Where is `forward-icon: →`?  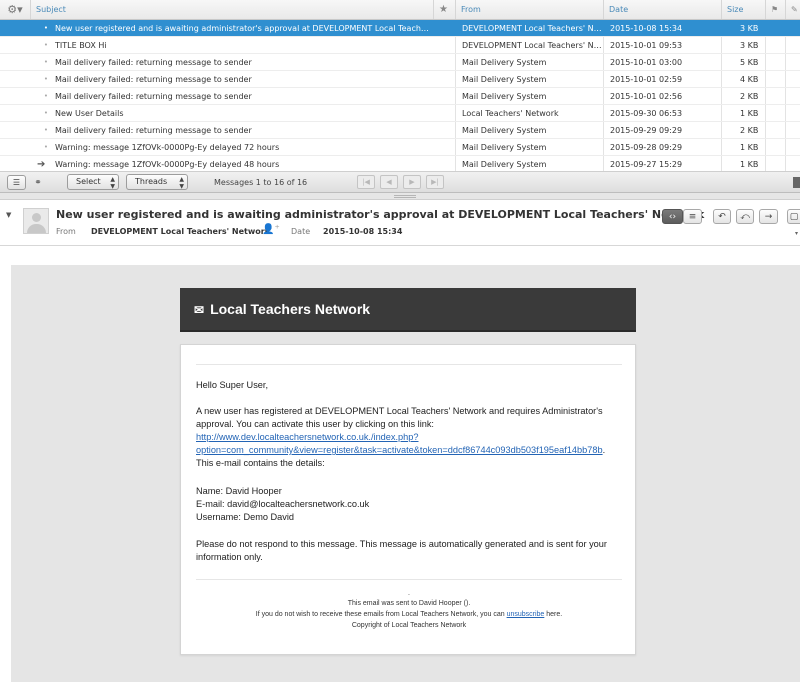
forward-icon: → is located at coordinates (768, 216).